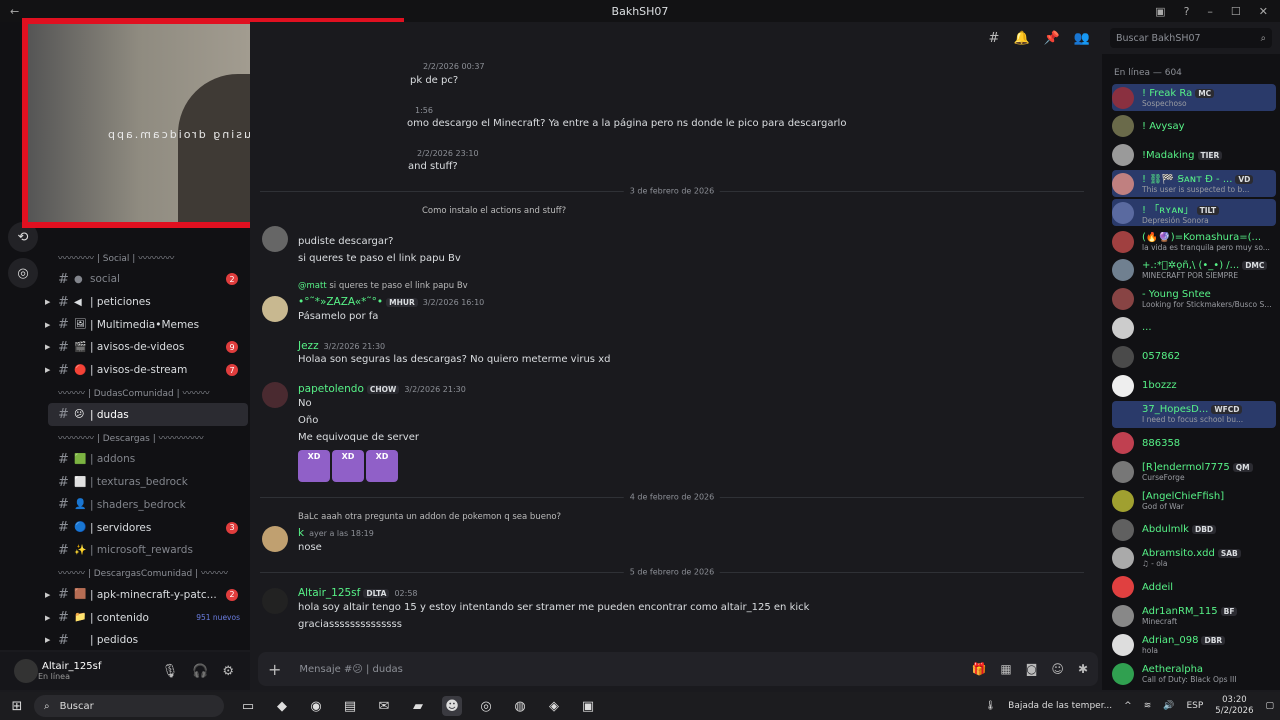 The width and height of the screenshot is (1280, 720). What do you see at coordinates (170, 671) in the screenshot?
I see `microphone-icon: 🎙` at bounding box center [170, 671].